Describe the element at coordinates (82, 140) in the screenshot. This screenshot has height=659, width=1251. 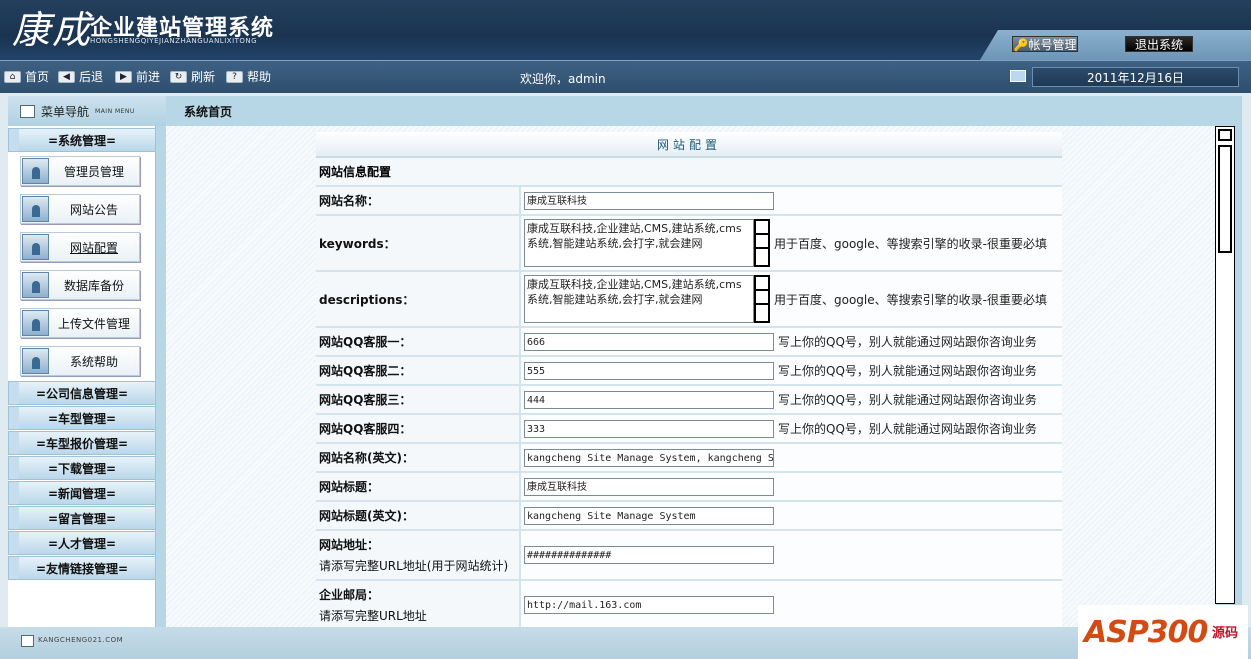
I see `menu-group-system: =系统管理=` at that location.